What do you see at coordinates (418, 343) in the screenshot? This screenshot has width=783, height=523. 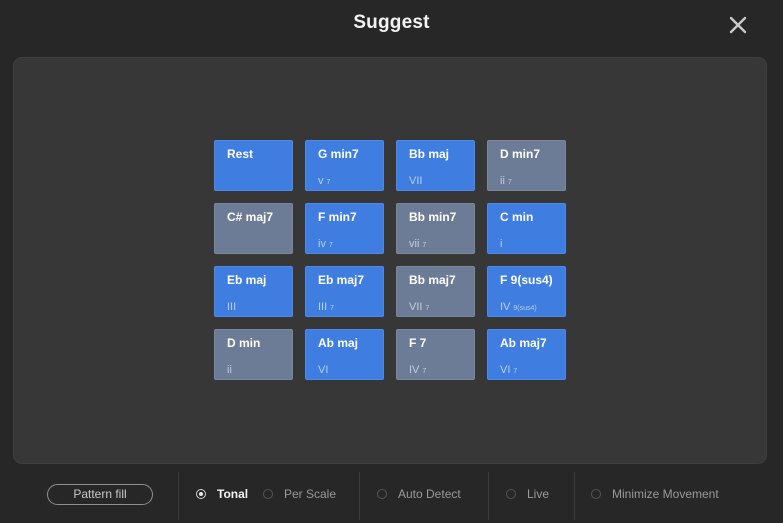 I see `chord-name: F 7` at bounding box center [418, 343].